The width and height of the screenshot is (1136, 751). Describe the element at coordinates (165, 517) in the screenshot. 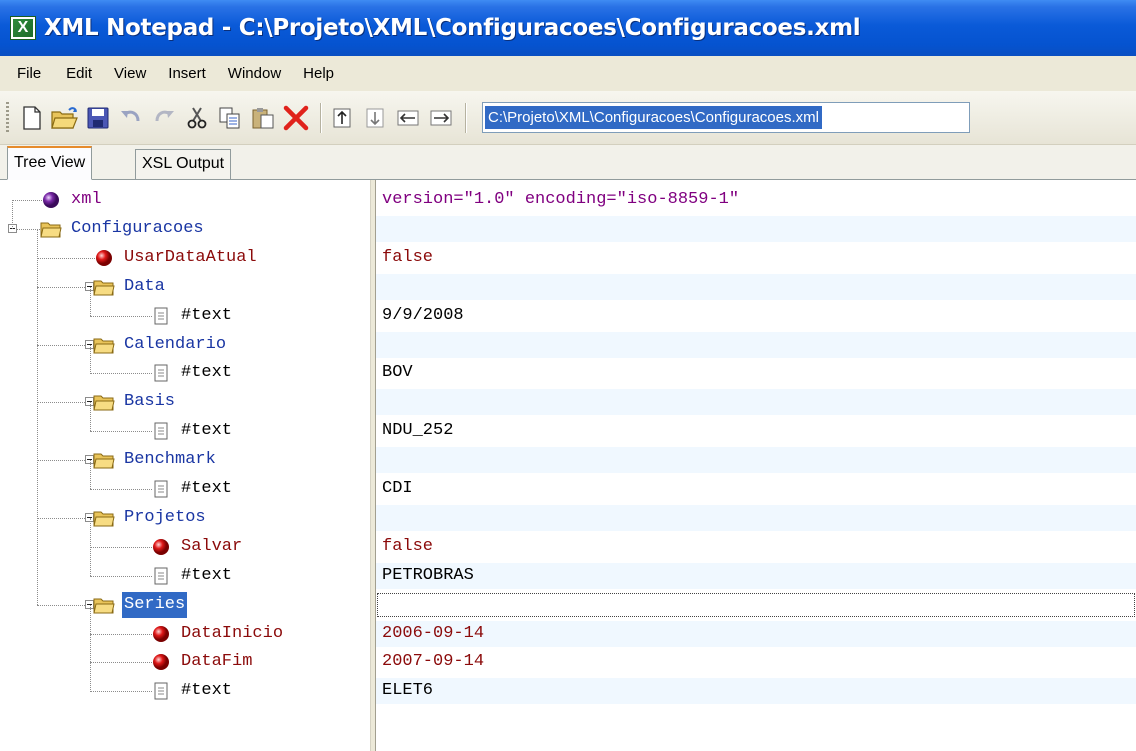

I see `tree-node-label: Projetos` at that location.